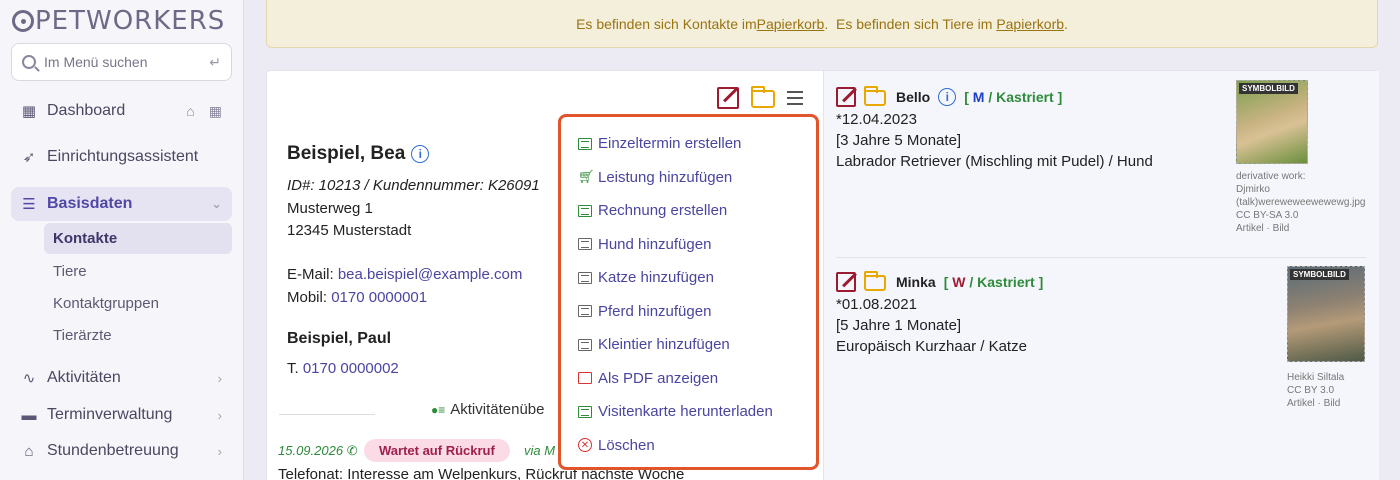 The image size is (1400, 480). What do you see at coordinates (497, 409) in the screenshot?
I see `activities-heading: Aktivitätenübe` at bounding box center [497, 409].